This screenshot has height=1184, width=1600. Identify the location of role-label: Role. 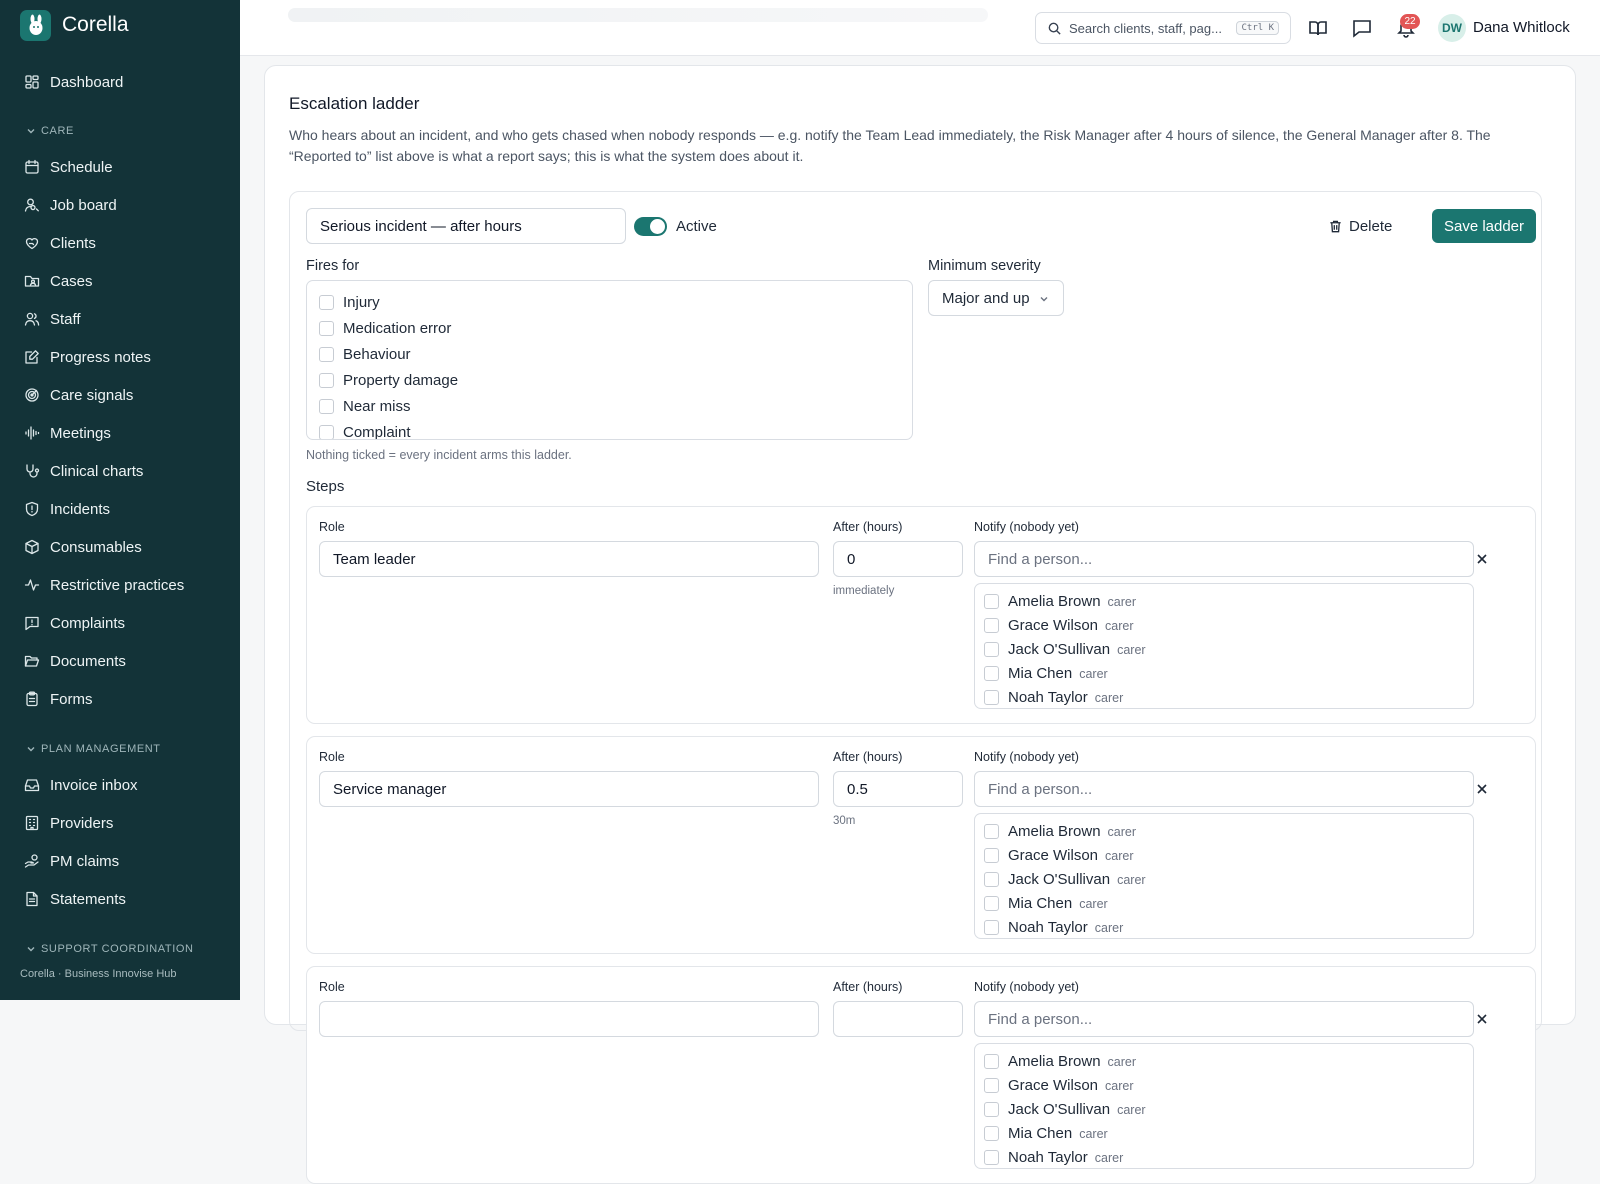
(332, 527).